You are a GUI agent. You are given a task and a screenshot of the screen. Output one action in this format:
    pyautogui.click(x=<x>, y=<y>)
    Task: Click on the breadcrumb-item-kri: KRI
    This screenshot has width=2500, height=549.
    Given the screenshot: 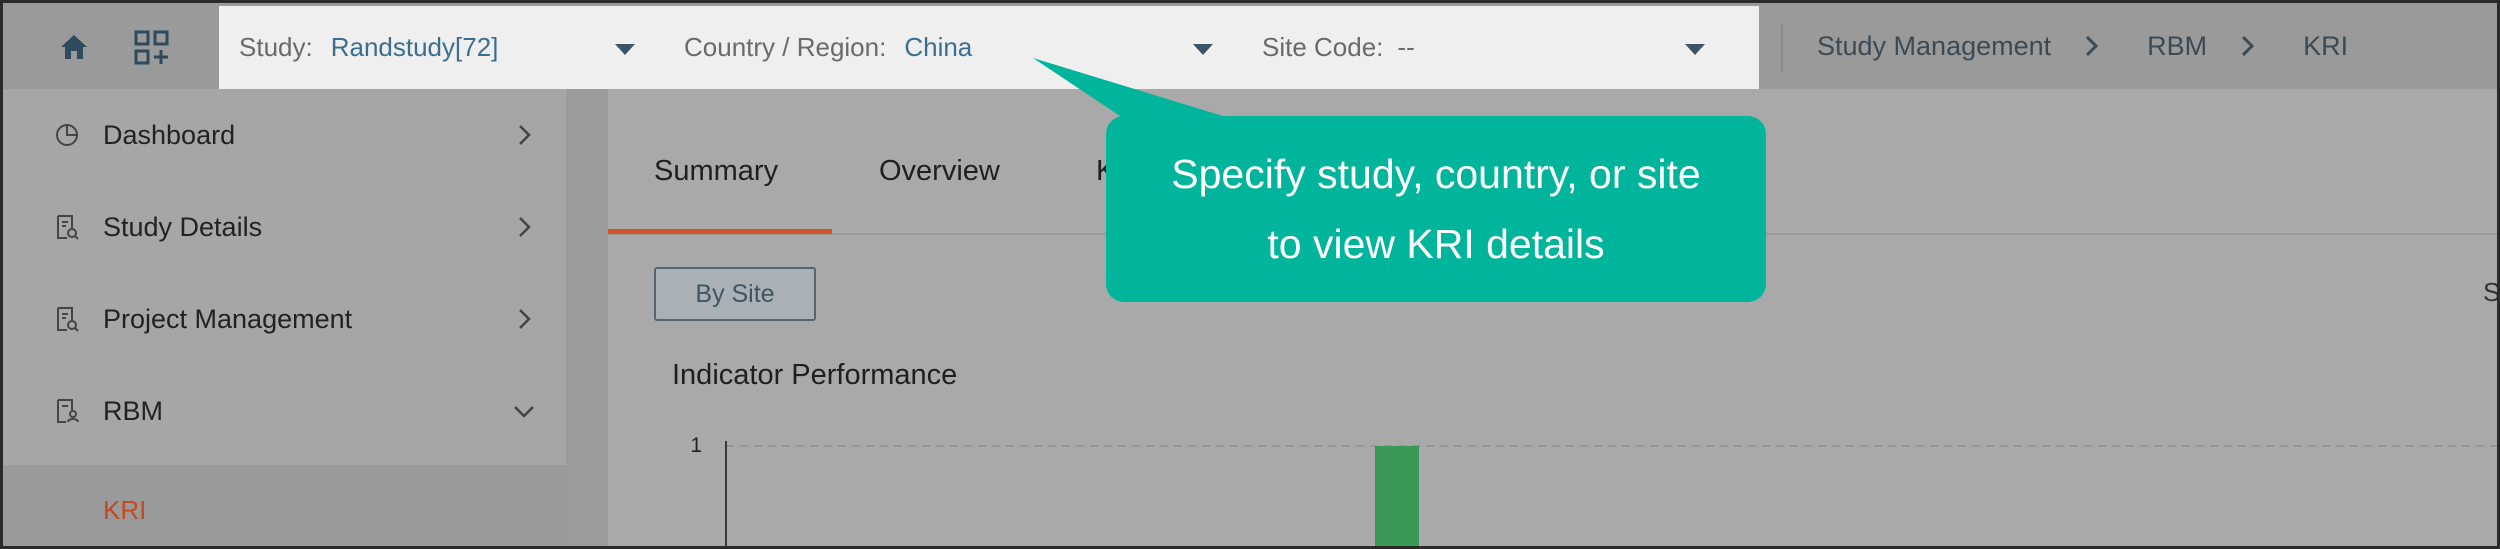 What is the action you would take?
    pyautogui.click(x=2326, y=45)
    